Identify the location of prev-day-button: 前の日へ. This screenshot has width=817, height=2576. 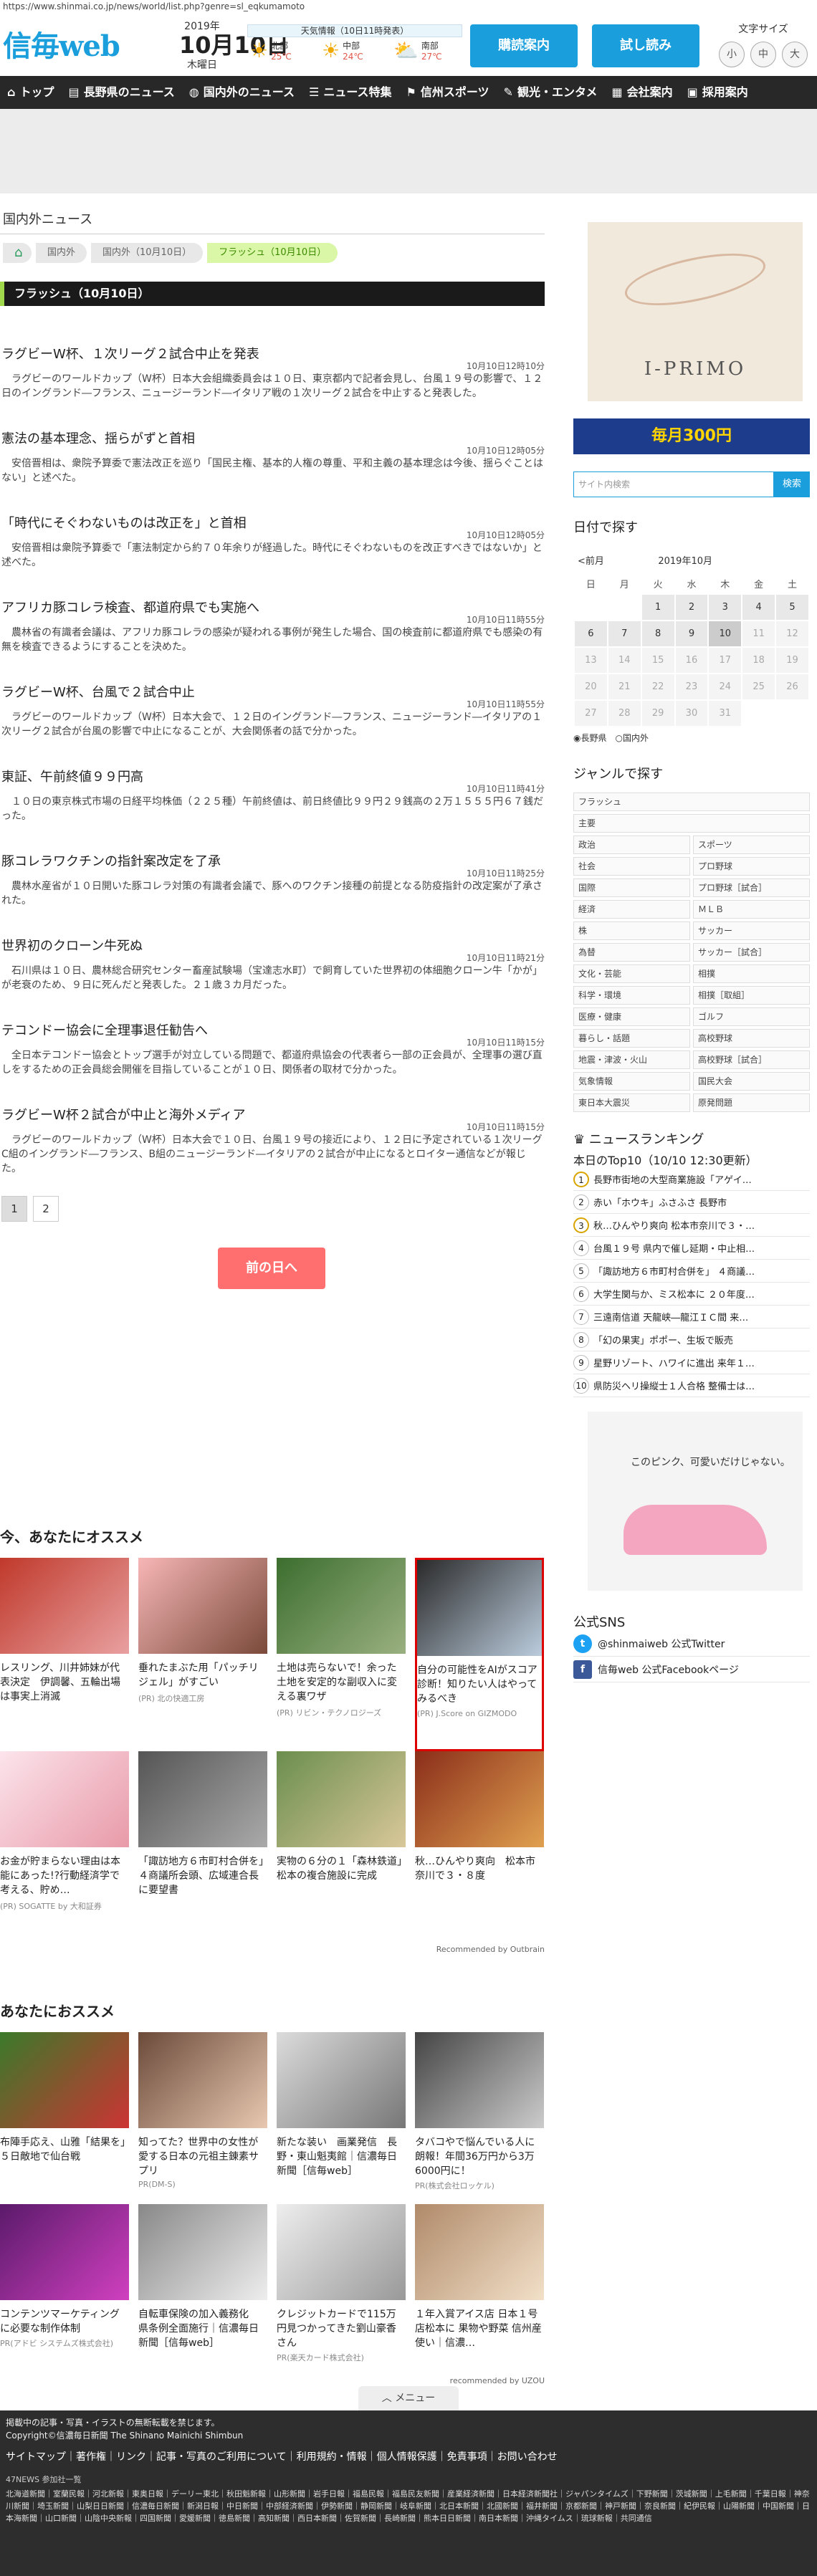
(272, 1269).